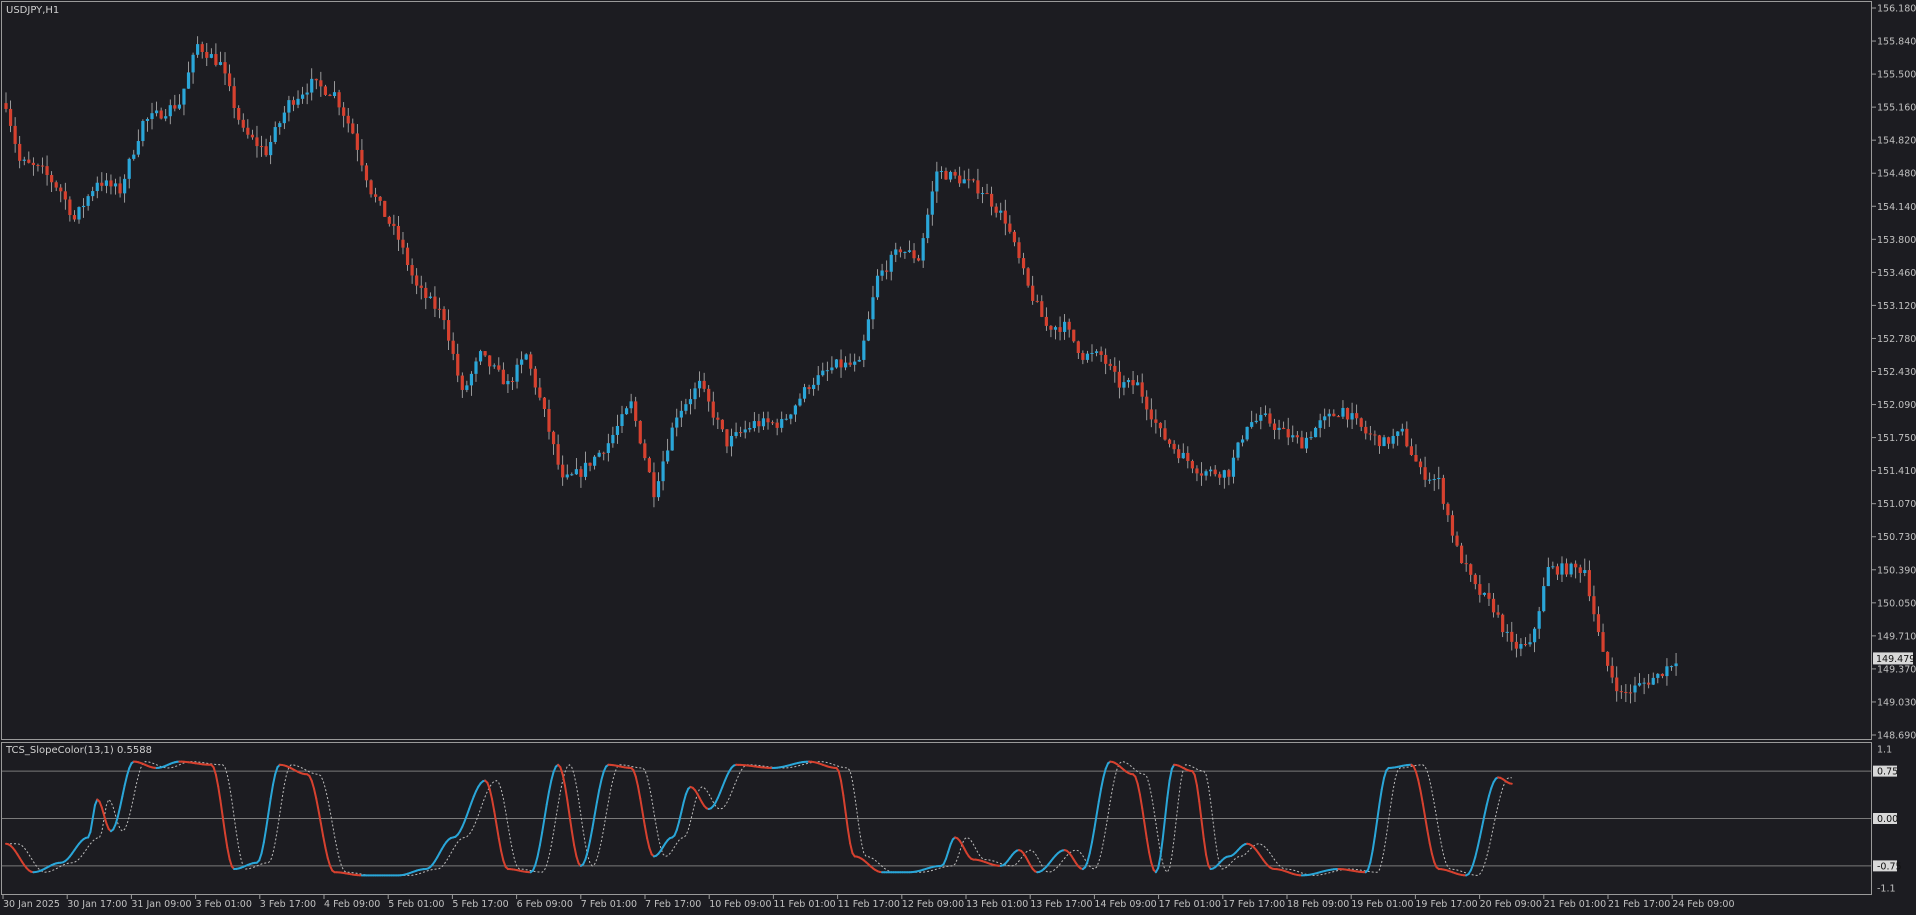 The width and height of the screenshot is (1916, 915). Describe the element at coordinates (1896, 108) in the screenshot. I see `price-tick-label: 155.160` at that location.